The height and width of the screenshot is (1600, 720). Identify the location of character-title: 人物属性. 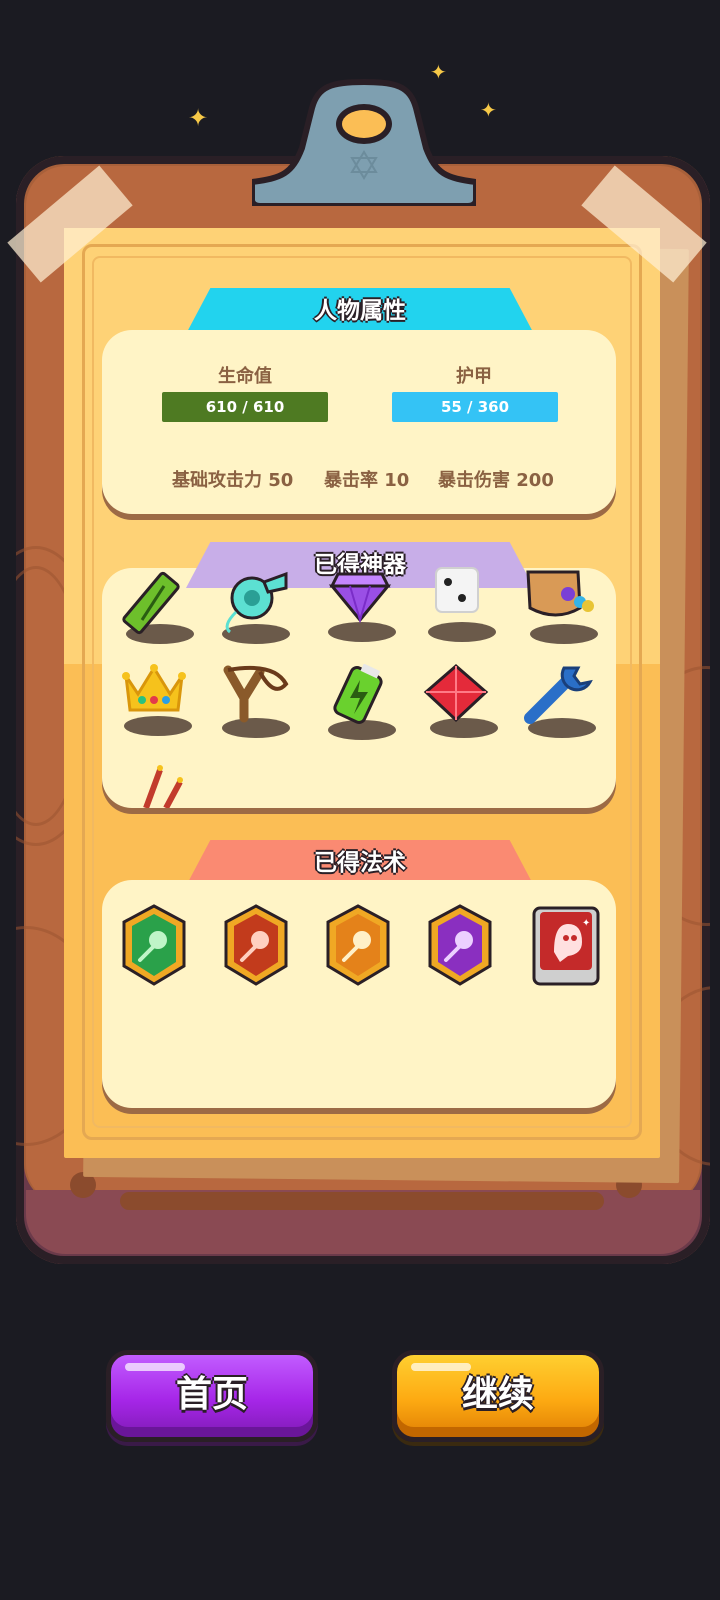
(360, 311).